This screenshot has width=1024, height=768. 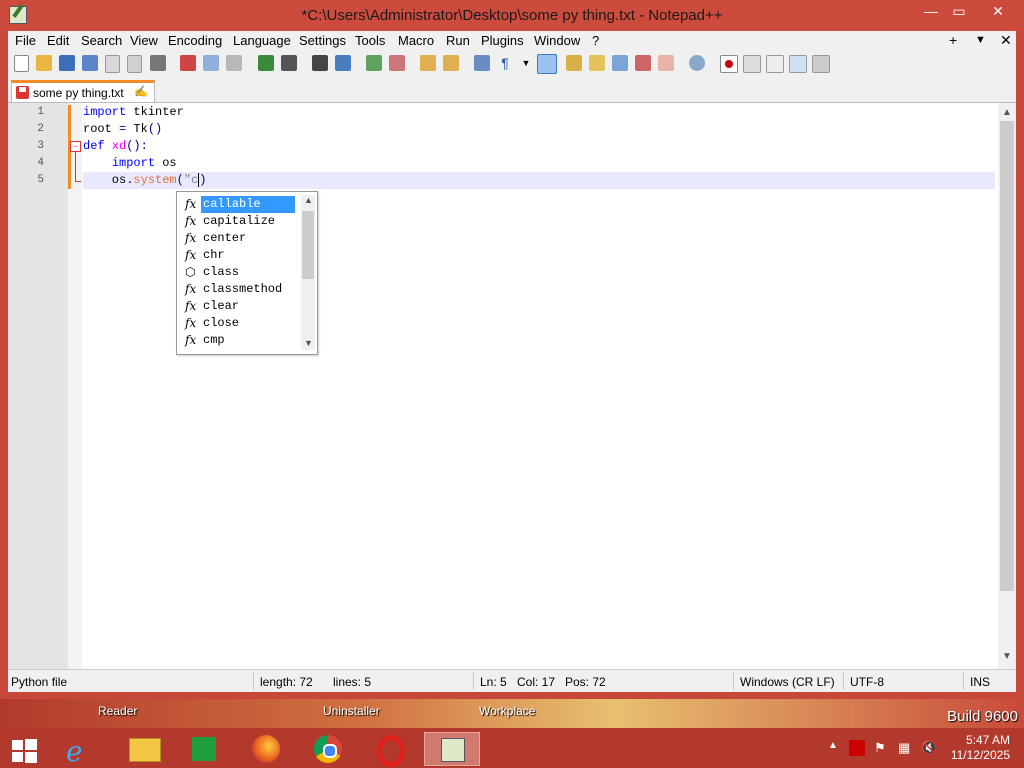 What do you see at coordinates (90, 63) in the screenshot?
I see `save-all-icon` at bounding box center [90, 63].